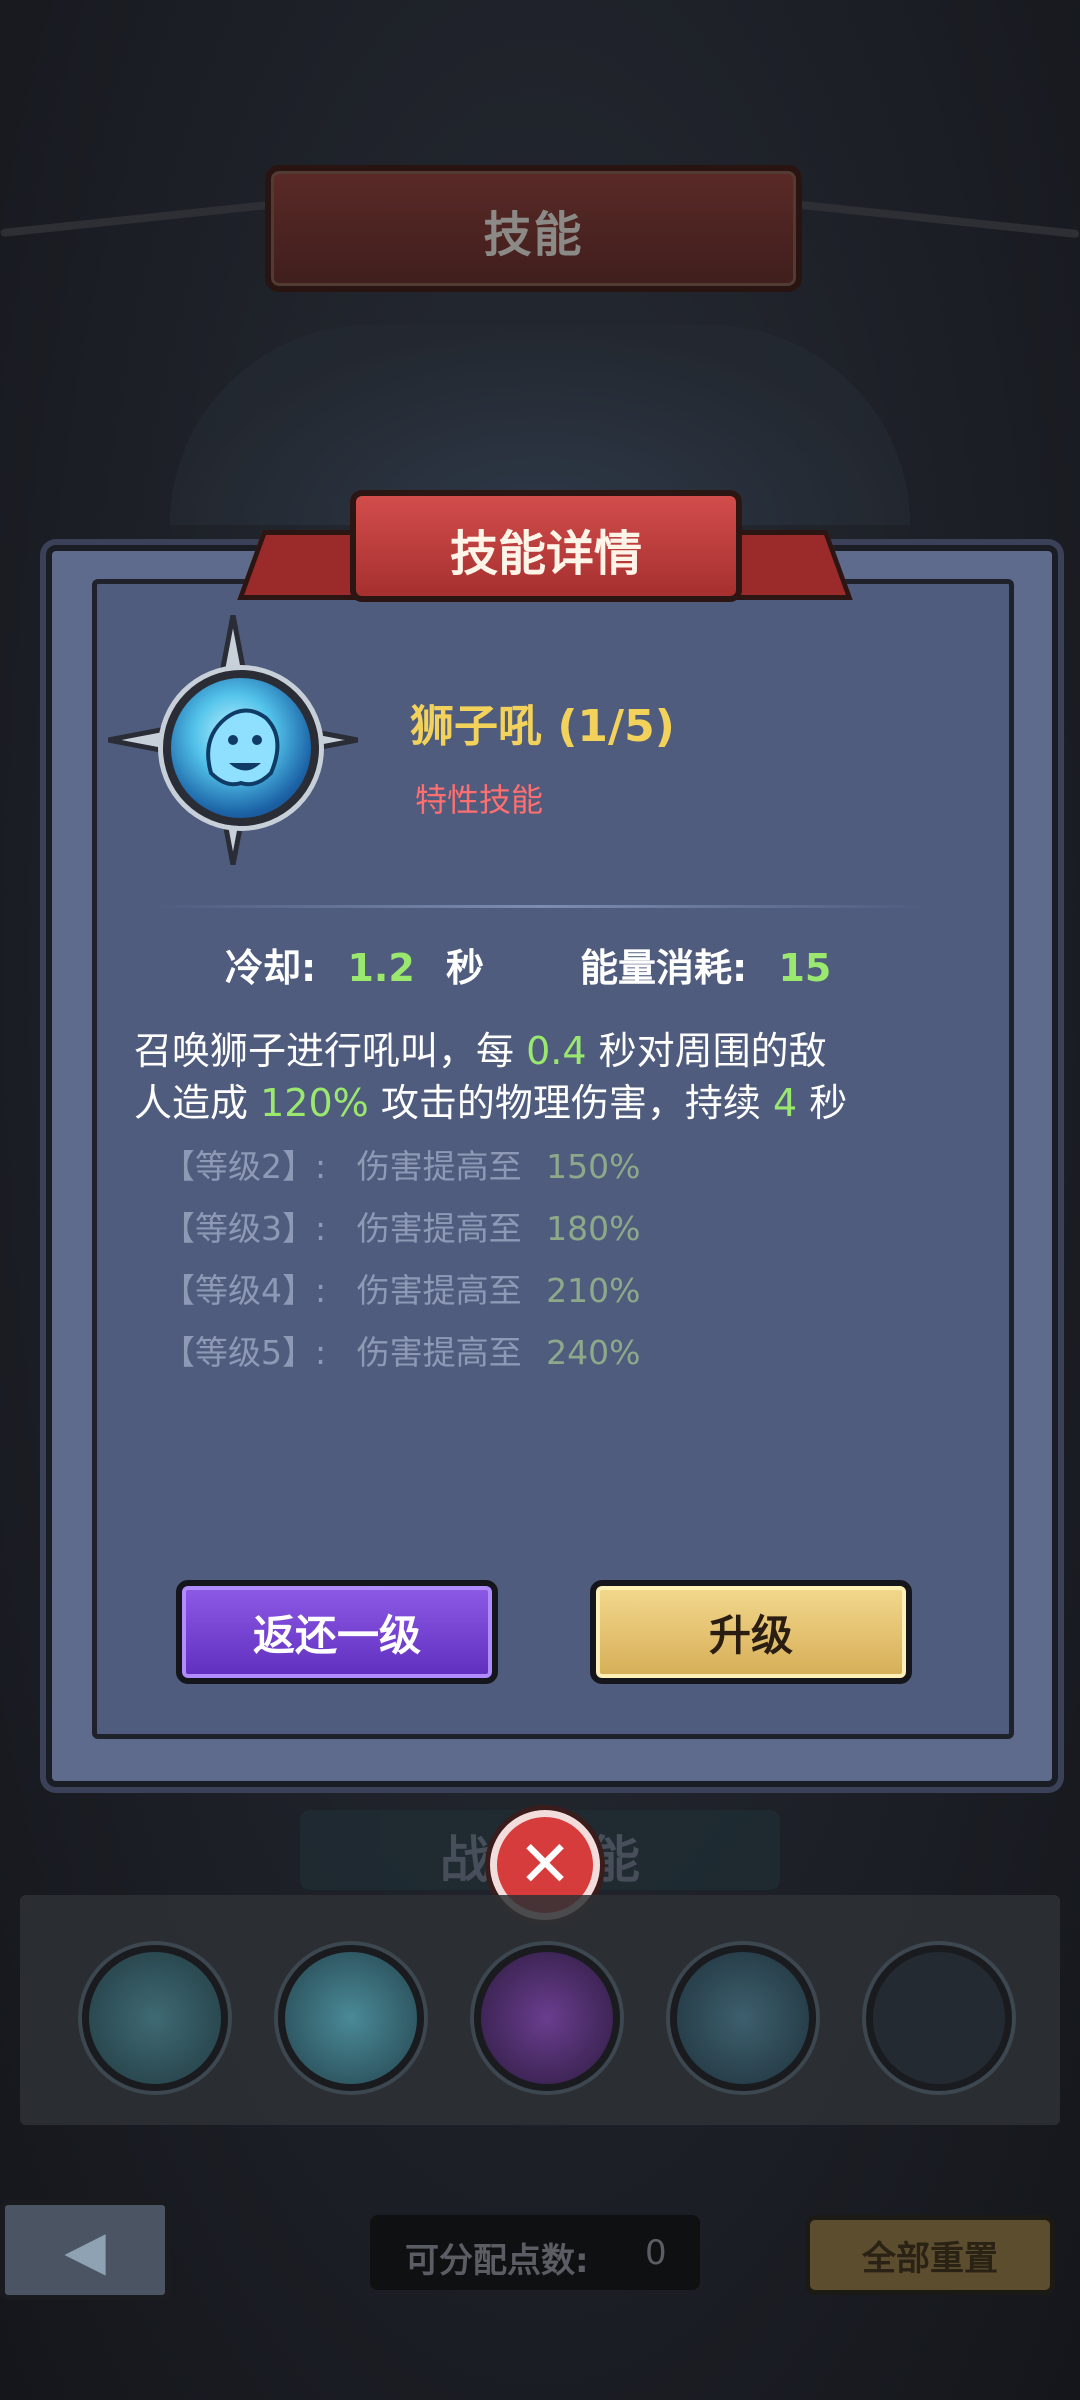  I want to click on skills-page-banner: 技能, so click(533, 228).